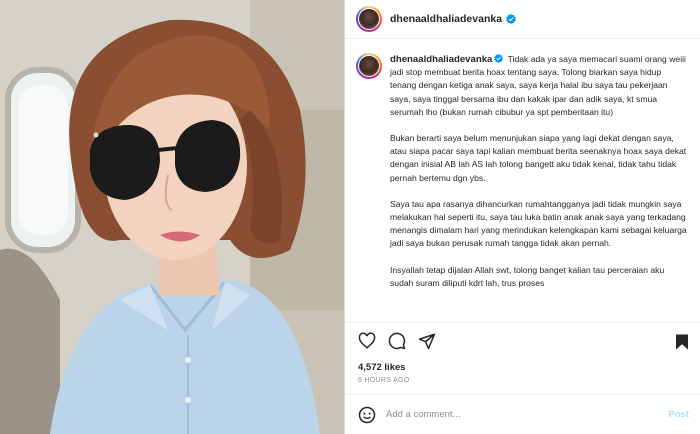 This screenshot has width=700, height=434. What do you see at coordinates (369, 66) in the screenshot?
I see `caption-avatar` at bounding box center [369, 66].